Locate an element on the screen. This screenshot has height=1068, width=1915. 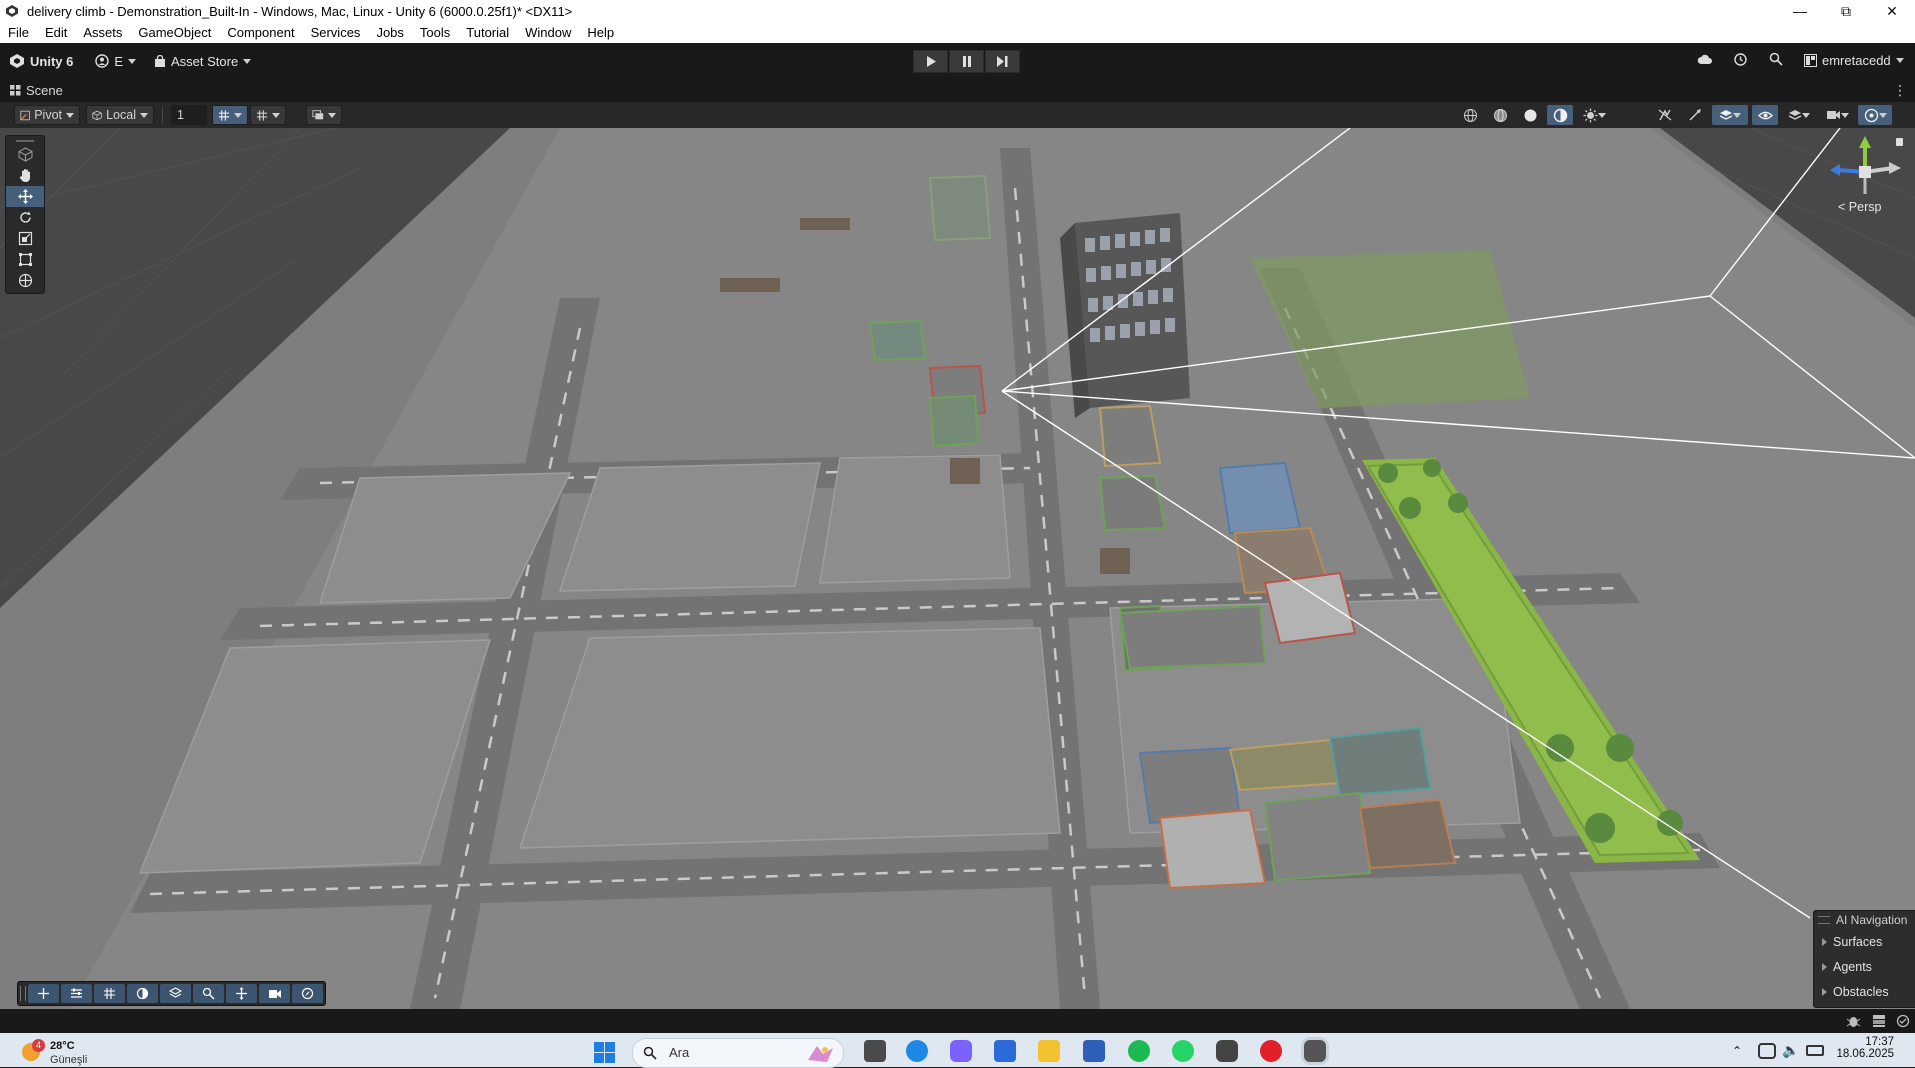
menu-gameobject: GameObject is located at coordinates (174, 32).